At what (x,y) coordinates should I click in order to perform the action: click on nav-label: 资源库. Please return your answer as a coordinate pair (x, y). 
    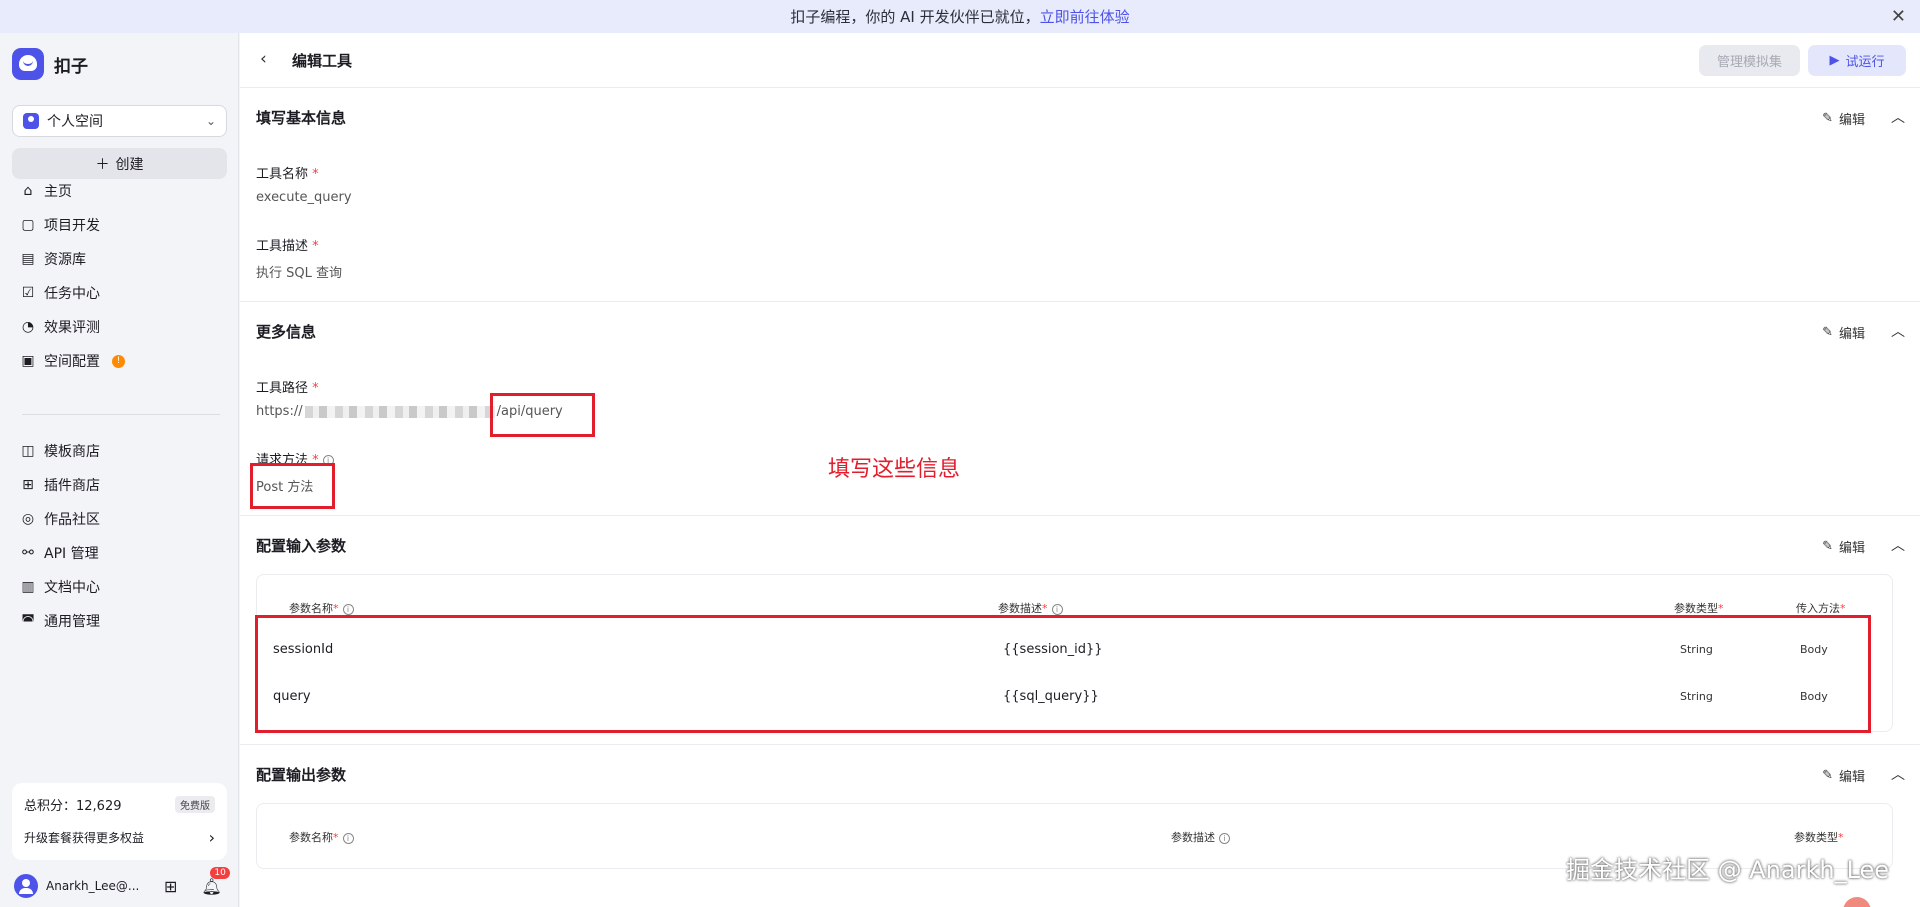
    Looking at the image, I should click on (65, 260).